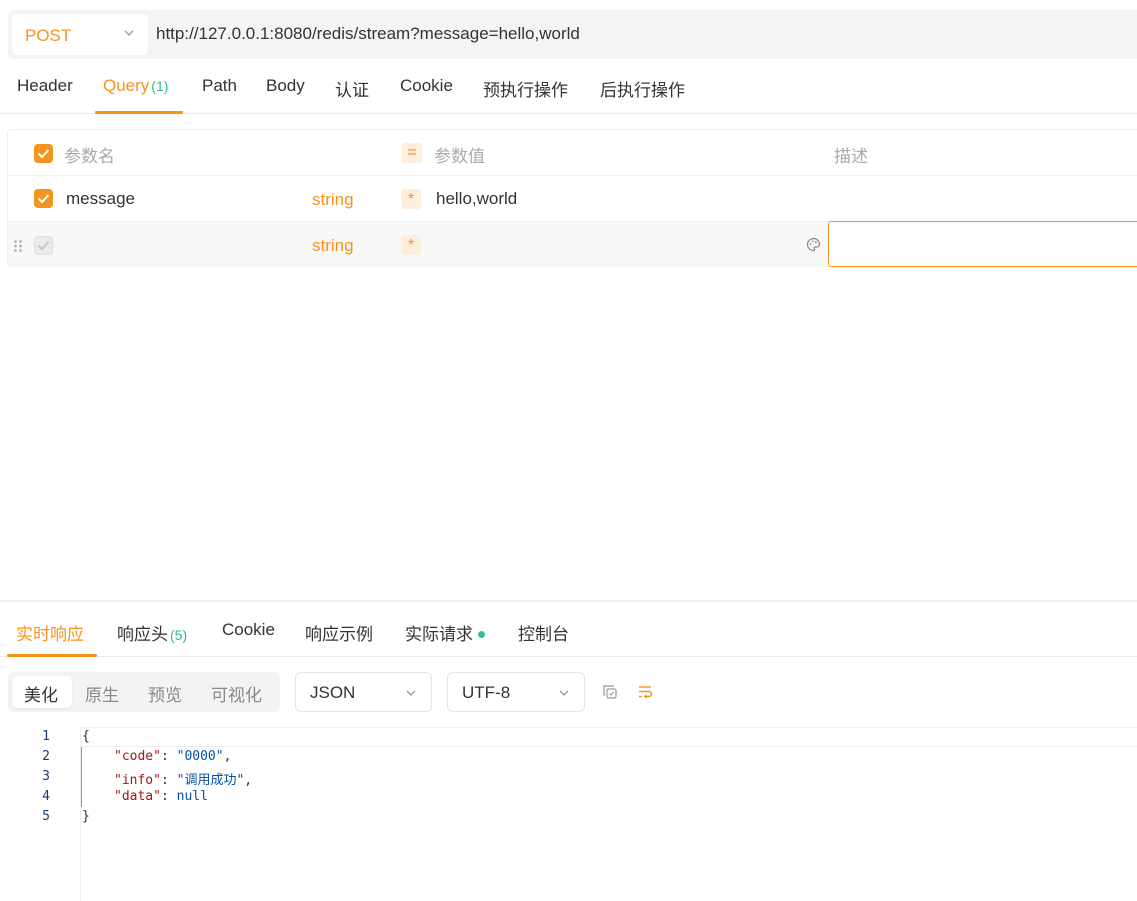 The height and width of the screenshot is (901, 1137). What do you see at coordinates (100, 199) in the screenshot?
I see `param-name-input: message` at bounding box center [100, 199].